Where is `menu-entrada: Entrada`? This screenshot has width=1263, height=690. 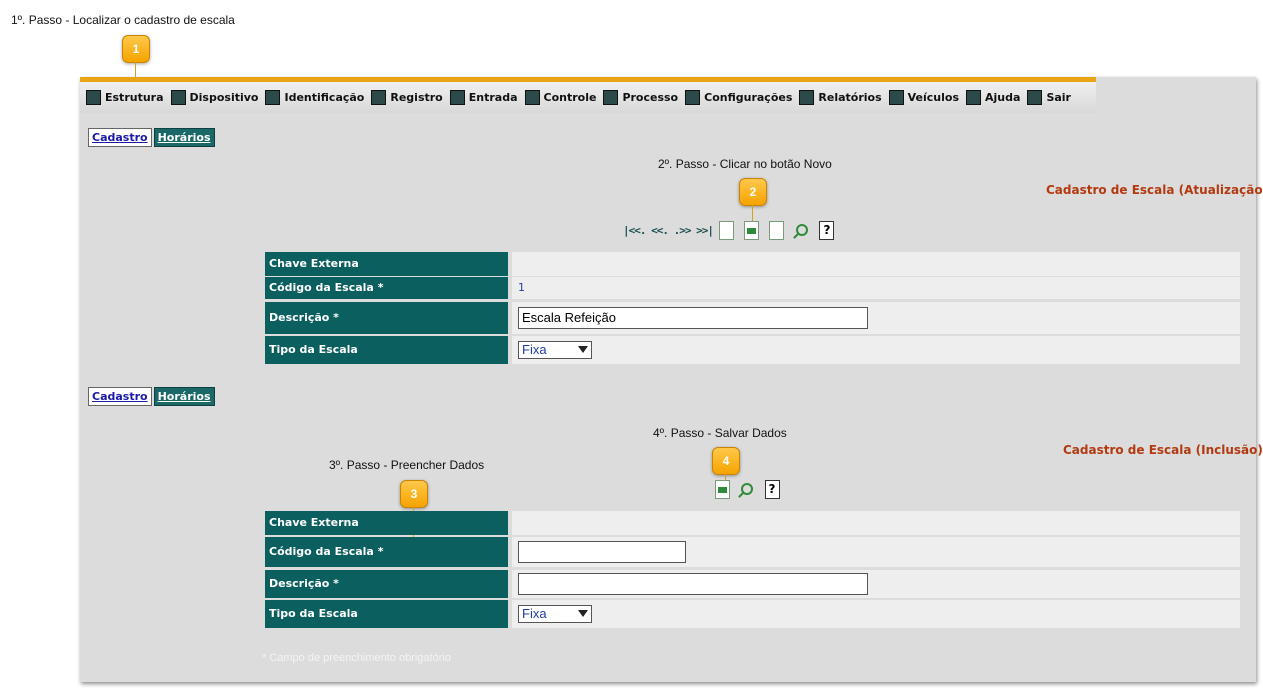
menu-entrada: Entrada is located at coordinates (483, 97).